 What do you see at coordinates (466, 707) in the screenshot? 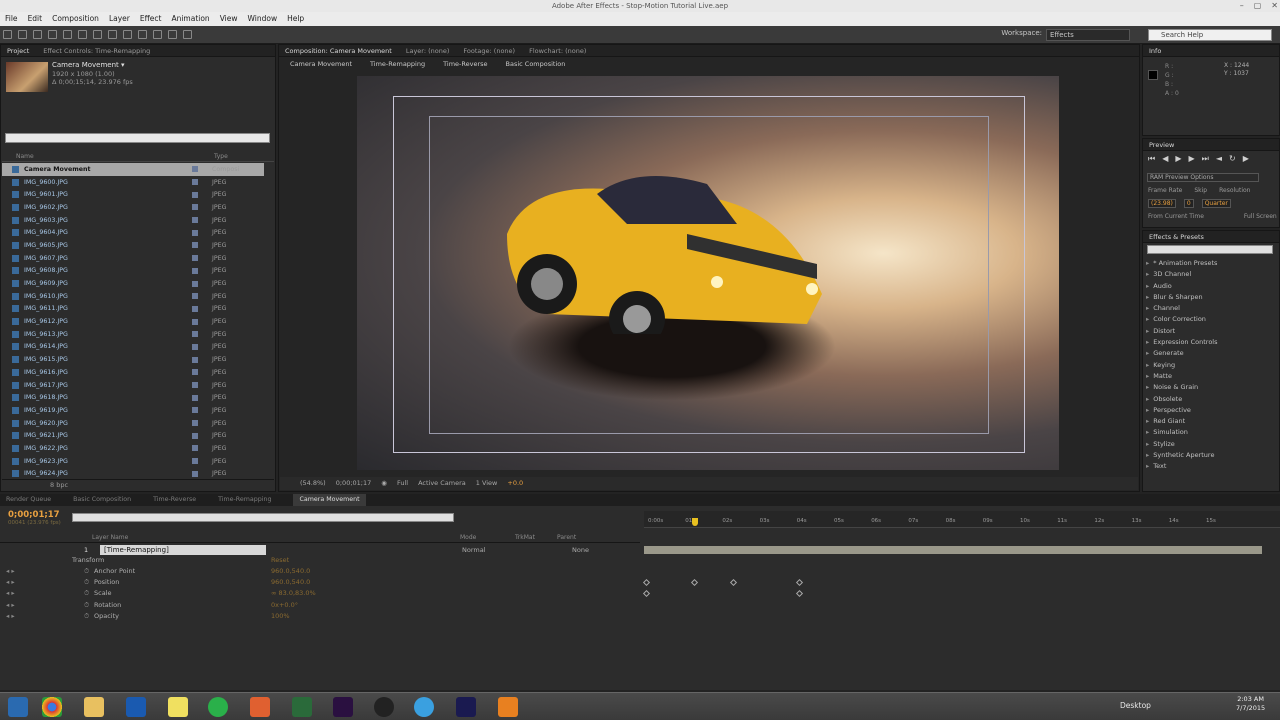
I see `after-effects-icon` at bounding box center [466, 707].